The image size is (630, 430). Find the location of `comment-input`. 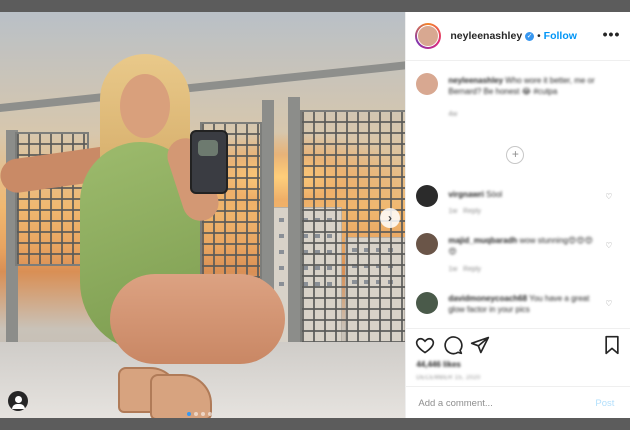

comment-input is located at coordinates (503, 403).